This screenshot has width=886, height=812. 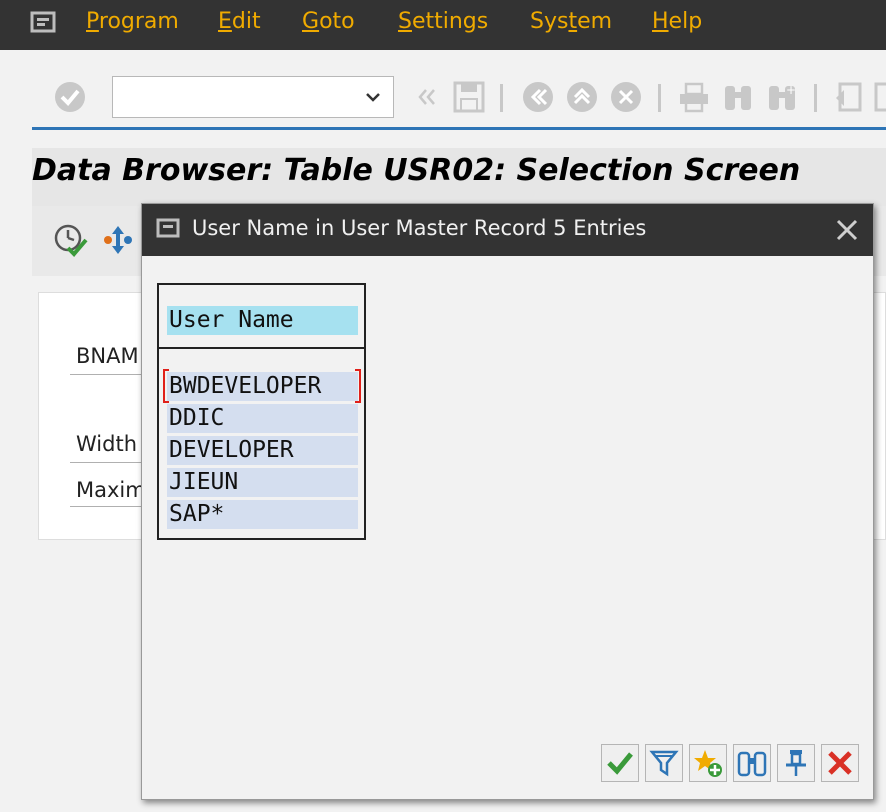 What do you see at coordinates (848, 97) in the screenshot?
I see `first-page-icon` at bounding box center [848, 97].